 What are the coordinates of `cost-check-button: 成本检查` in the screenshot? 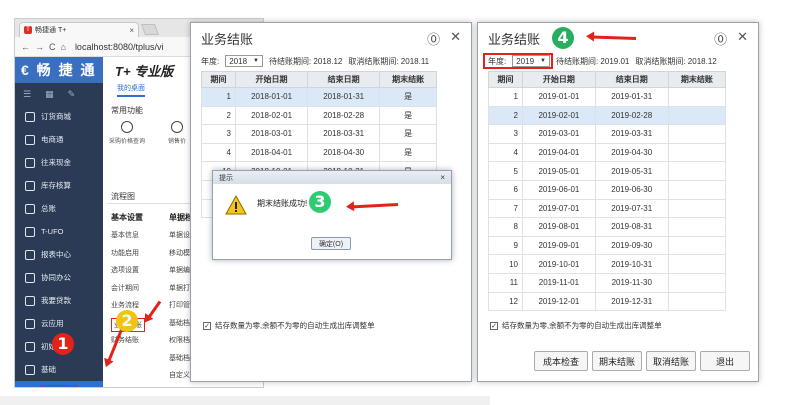 It's located at (561, 361).